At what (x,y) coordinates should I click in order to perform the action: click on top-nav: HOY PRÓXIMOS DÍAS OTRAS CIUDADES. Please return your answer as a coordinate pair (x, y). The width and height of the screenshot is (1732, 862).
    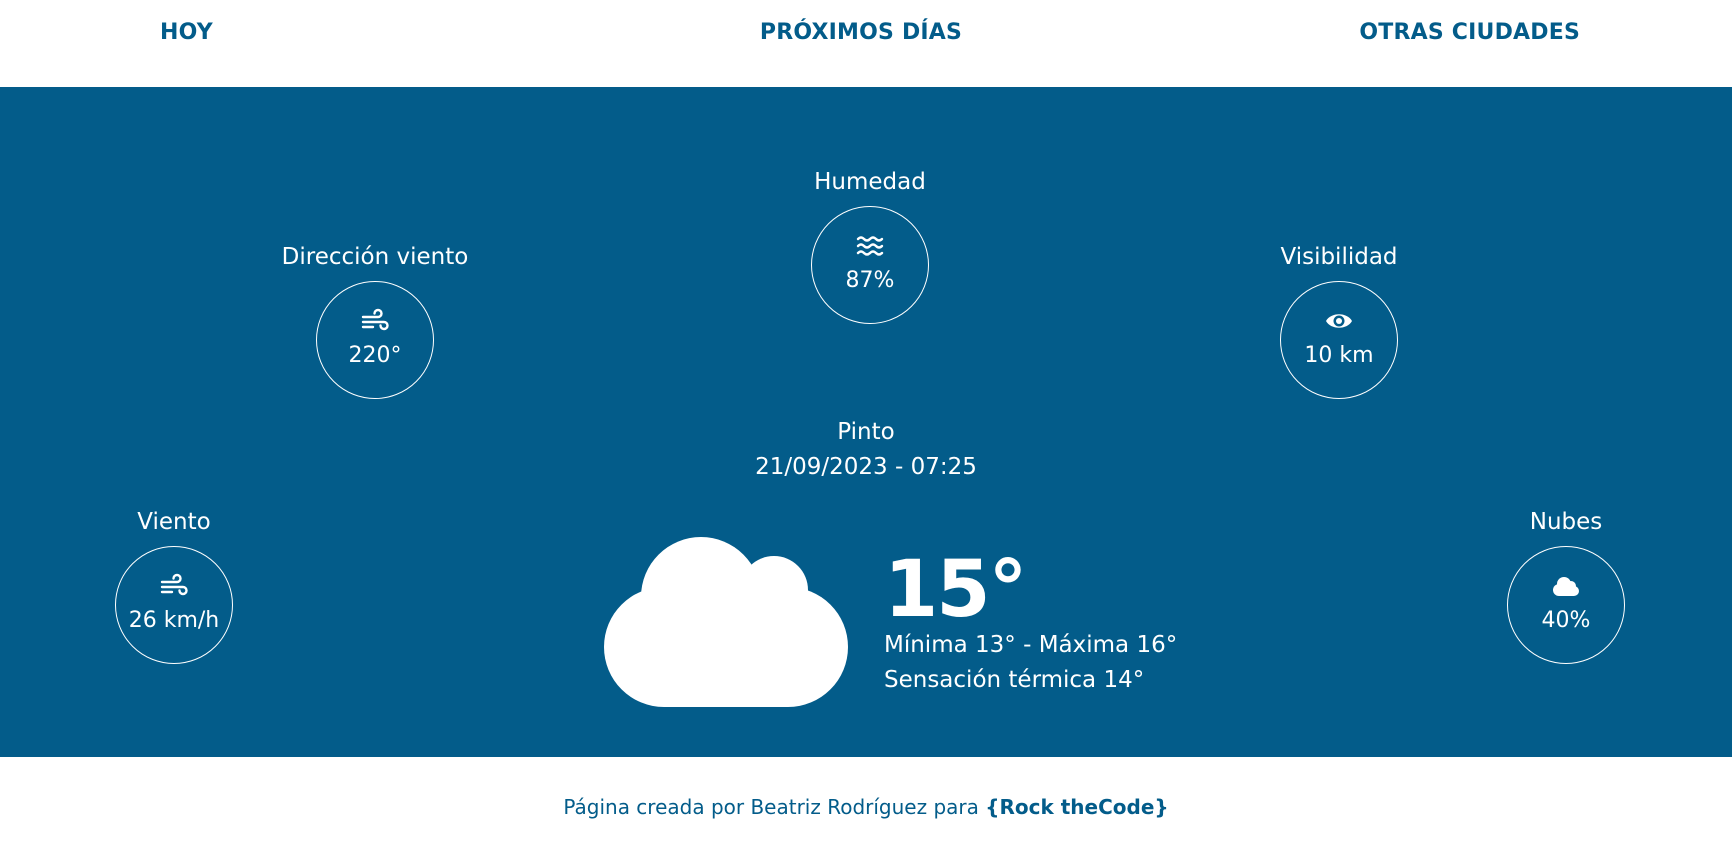
    Looking at the image, I should click on (866, 43).